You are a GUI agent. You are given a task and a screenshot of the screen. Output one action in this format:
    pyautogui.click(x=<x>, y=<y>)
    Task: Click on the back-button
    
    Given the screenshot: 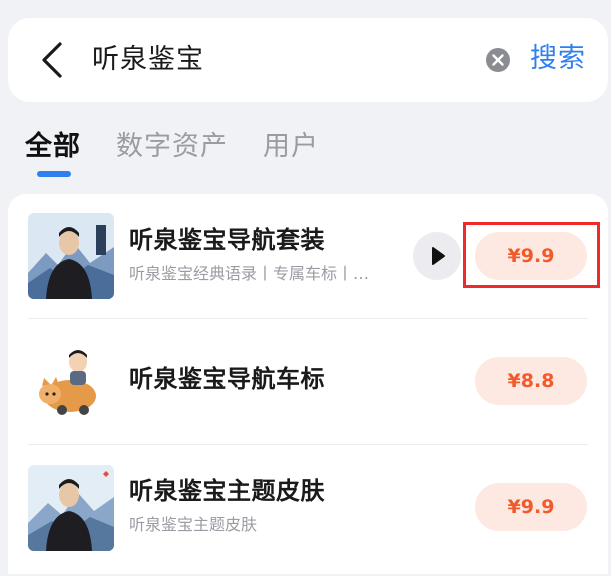 What is the action you would take?
    pyautogui.click(x=54, y=60)
    